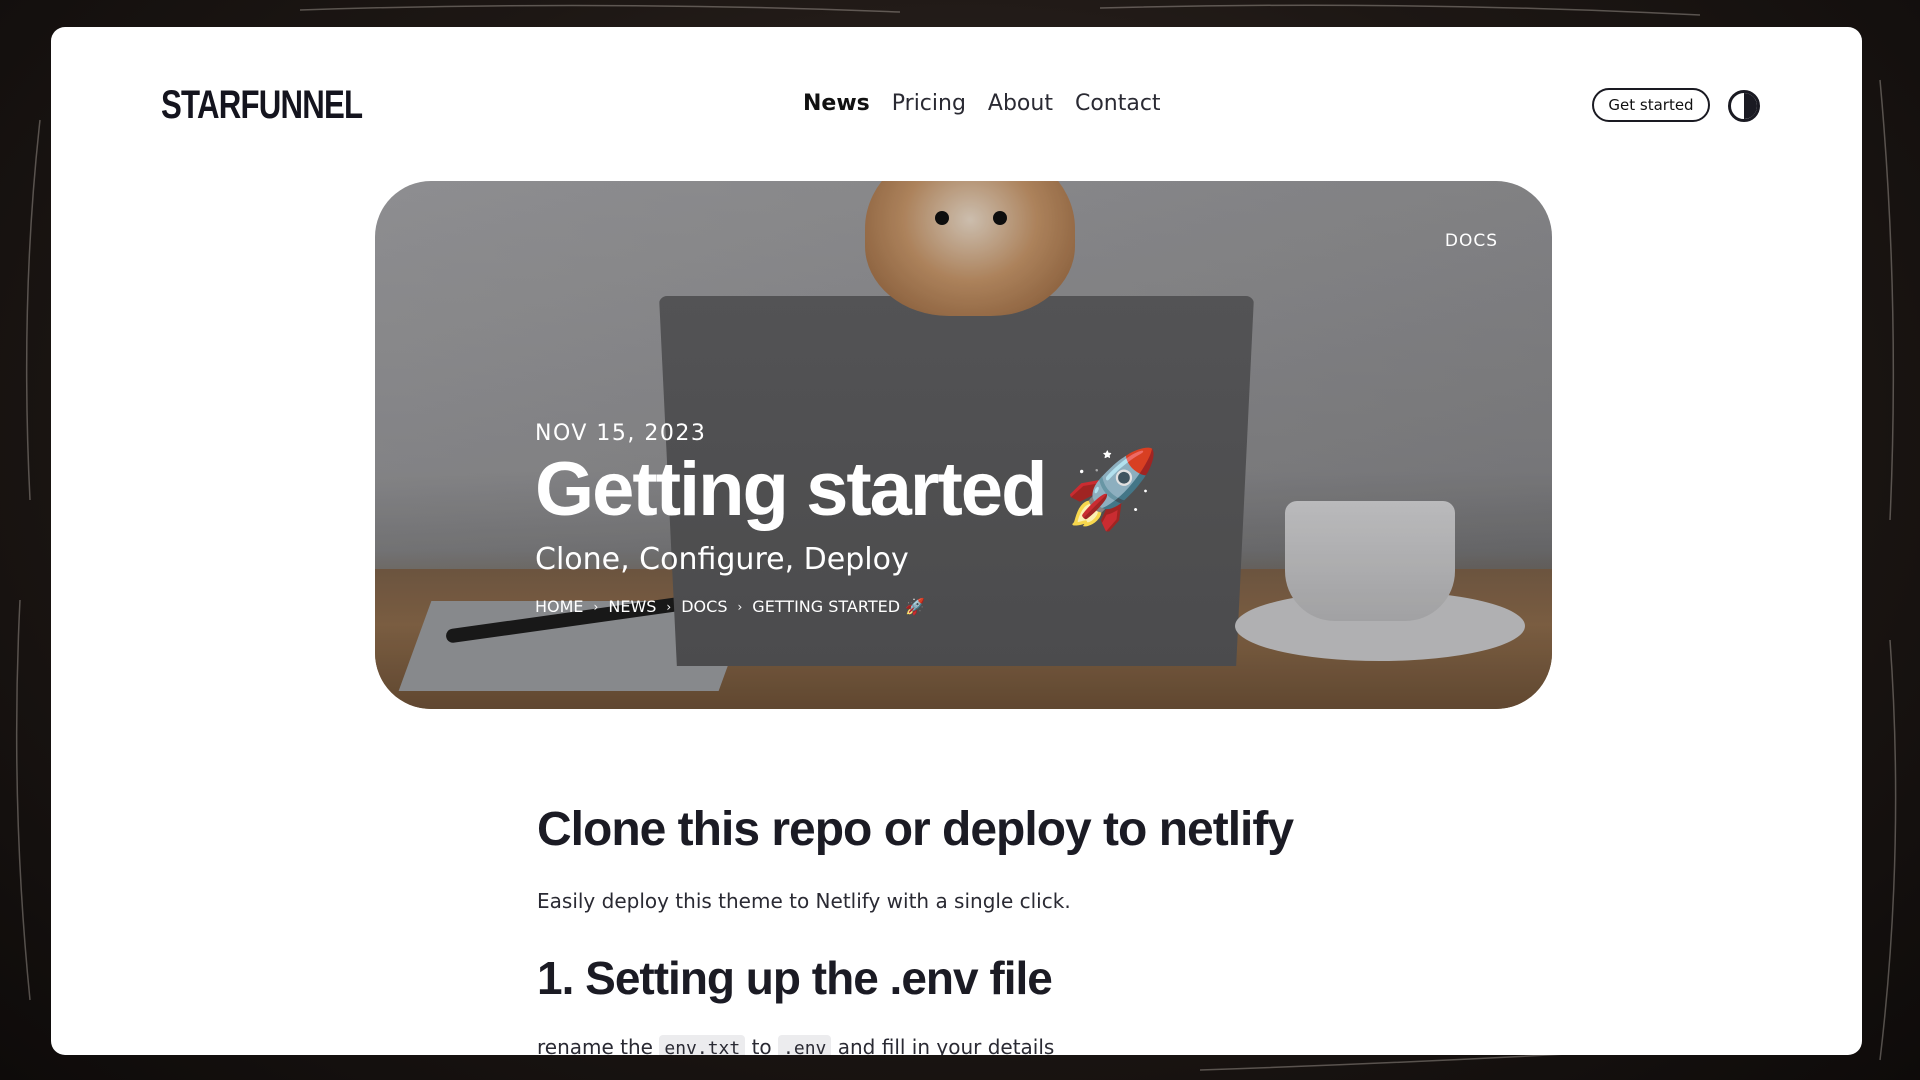 This screenshot has width=1920, height=1080. I want to click on breadcrumb: HOME › NEWS › DOCS › GETTING STARTED 🚀, so click(846, 606).